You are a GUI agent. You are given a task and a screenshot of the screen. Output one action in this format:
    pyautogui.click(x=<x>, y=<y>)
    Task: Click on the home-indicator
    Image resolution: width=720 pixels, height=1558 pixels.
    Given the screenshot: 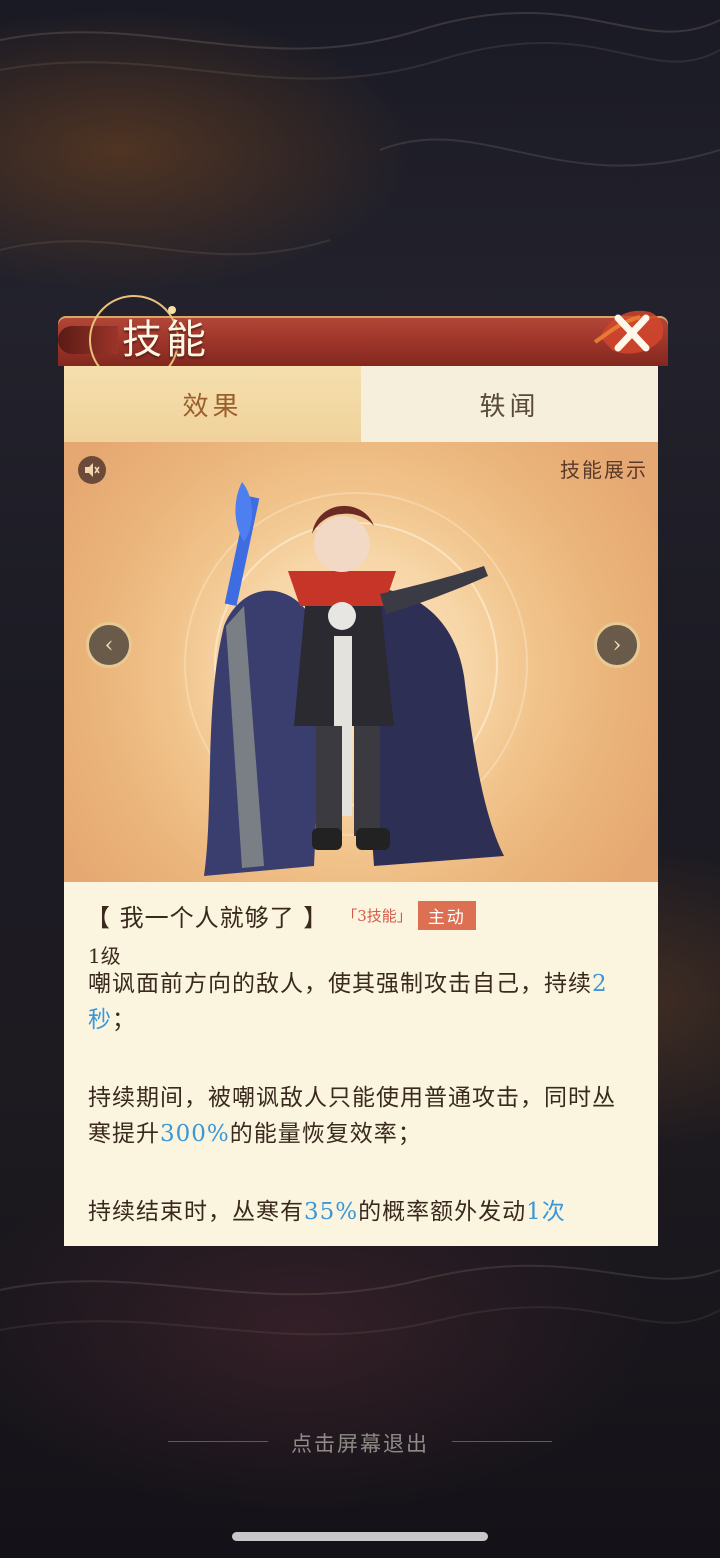 What is the action you would take?
    pyautogui.click(x=360, y=1536)
    